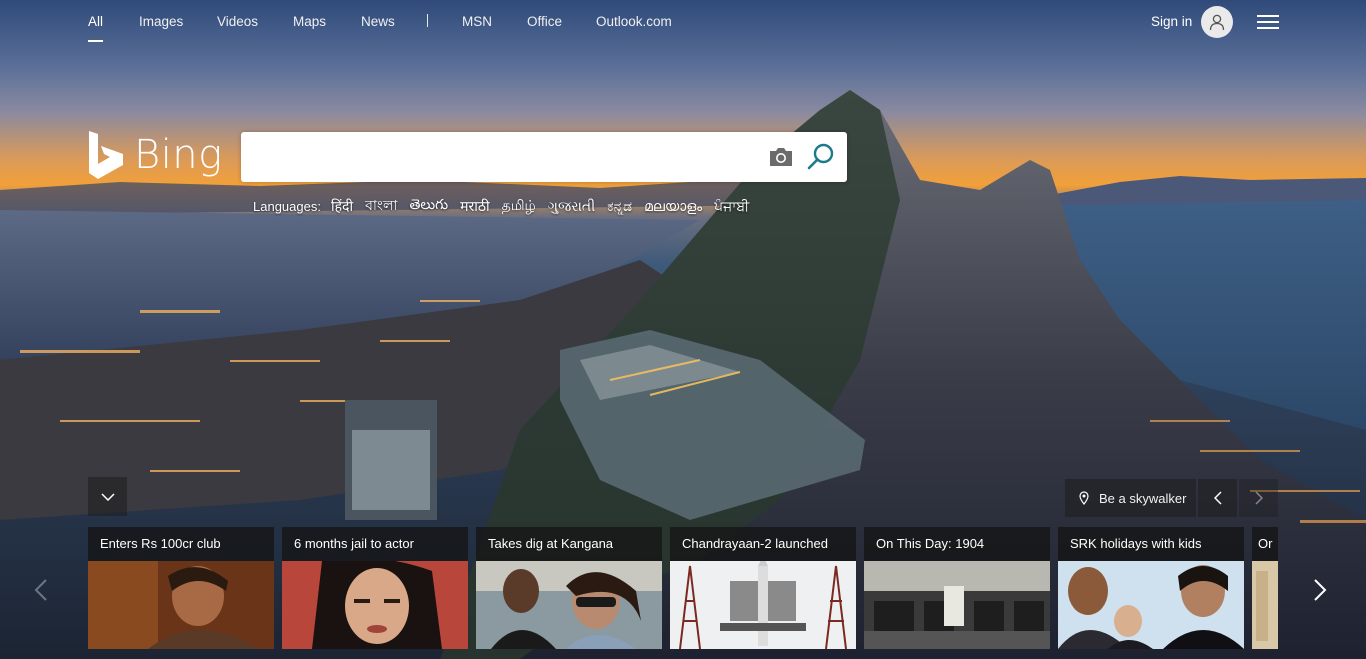 This screenshot has width=1366, height=659. I want to click on news-card-caption: 6 months jail to actor, so click(375, 544).